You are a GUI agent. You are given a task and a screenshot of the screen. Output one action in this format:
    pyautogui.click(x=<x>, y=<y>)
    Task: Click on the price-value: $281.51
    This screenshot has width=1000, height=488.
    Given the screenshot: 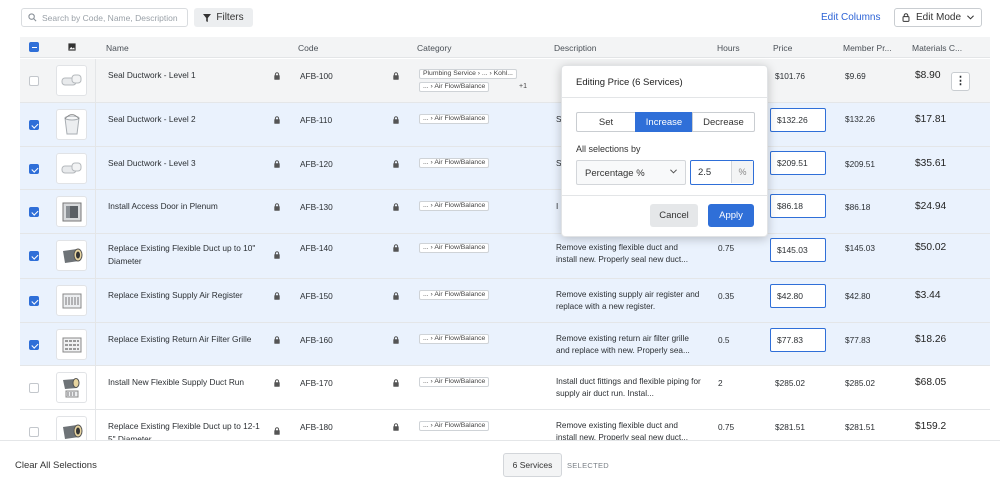 What is the action you would take?
    pyautogui.click(x=790, y=427)
    